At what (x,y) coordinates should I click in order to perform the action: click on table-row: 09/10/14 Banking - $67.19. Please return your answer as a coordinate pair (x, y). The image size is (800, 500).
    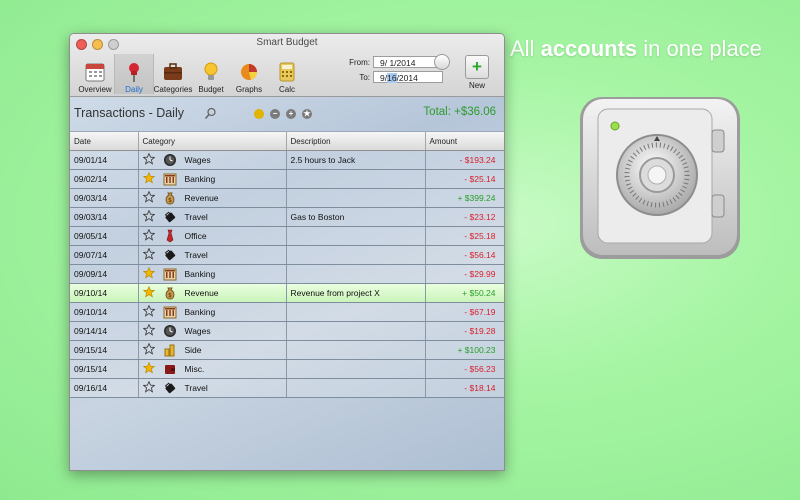
    Looking at the image, I should click on (287, 312).